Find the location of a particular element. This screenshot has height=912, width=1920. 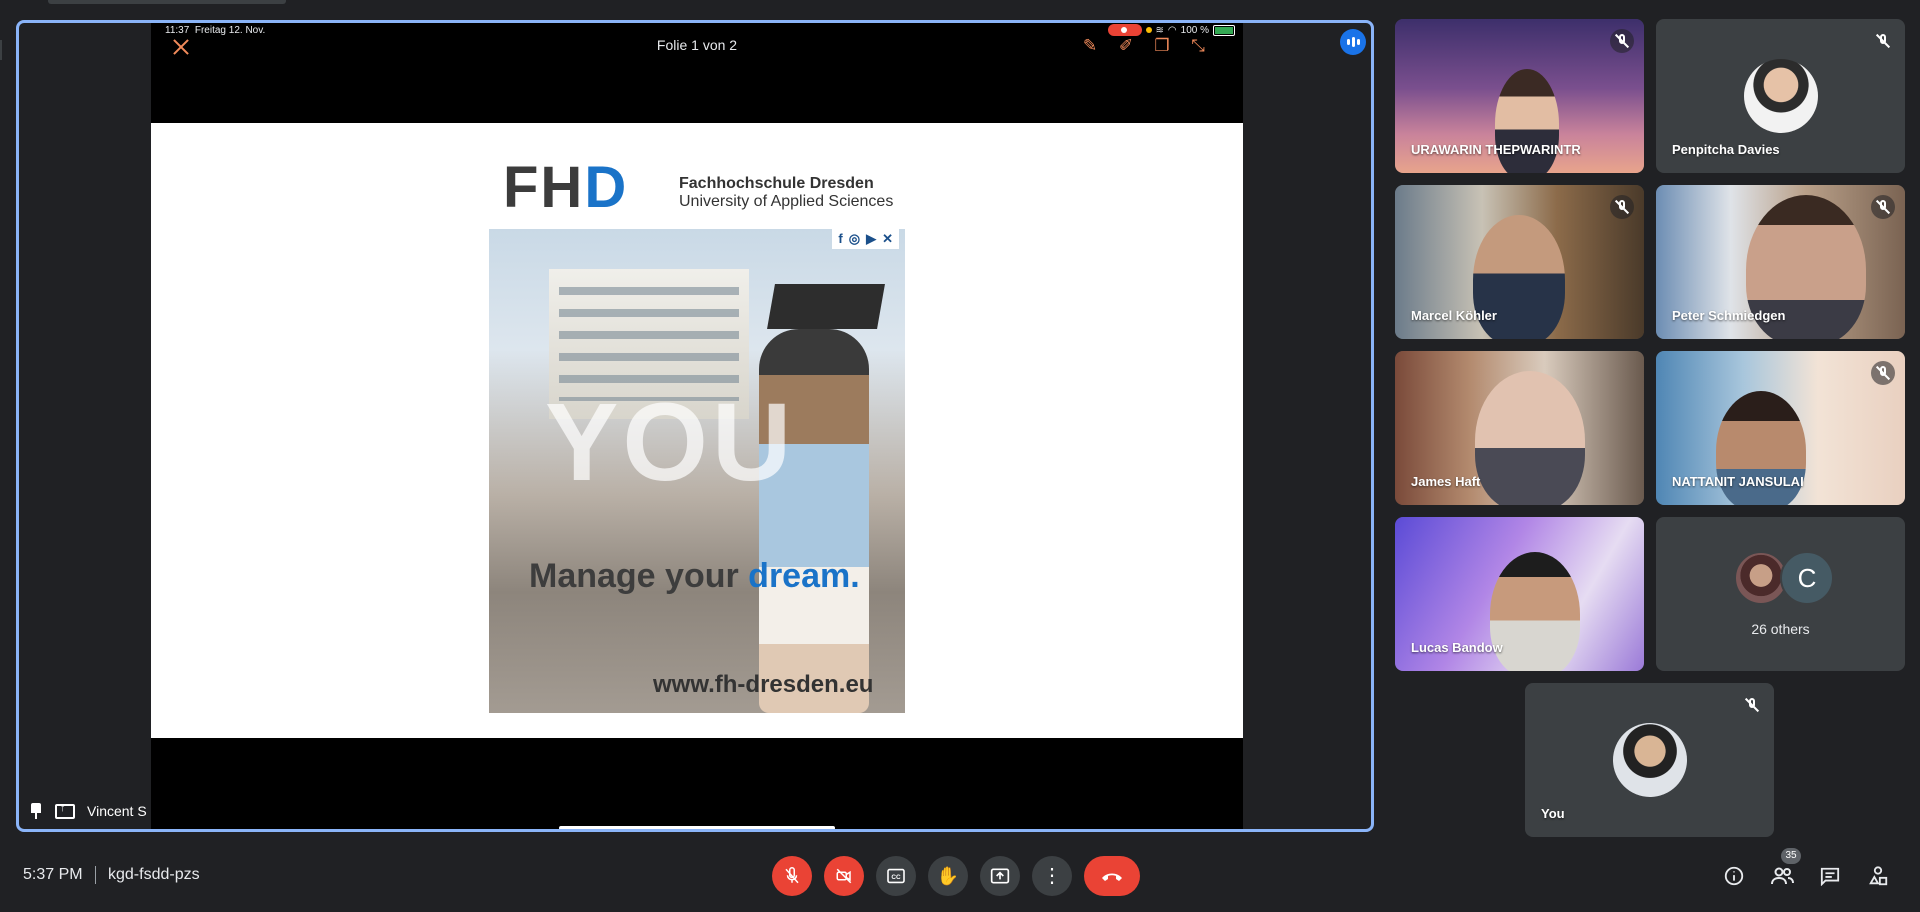

pin-icon is located at coordinates (36, 811).